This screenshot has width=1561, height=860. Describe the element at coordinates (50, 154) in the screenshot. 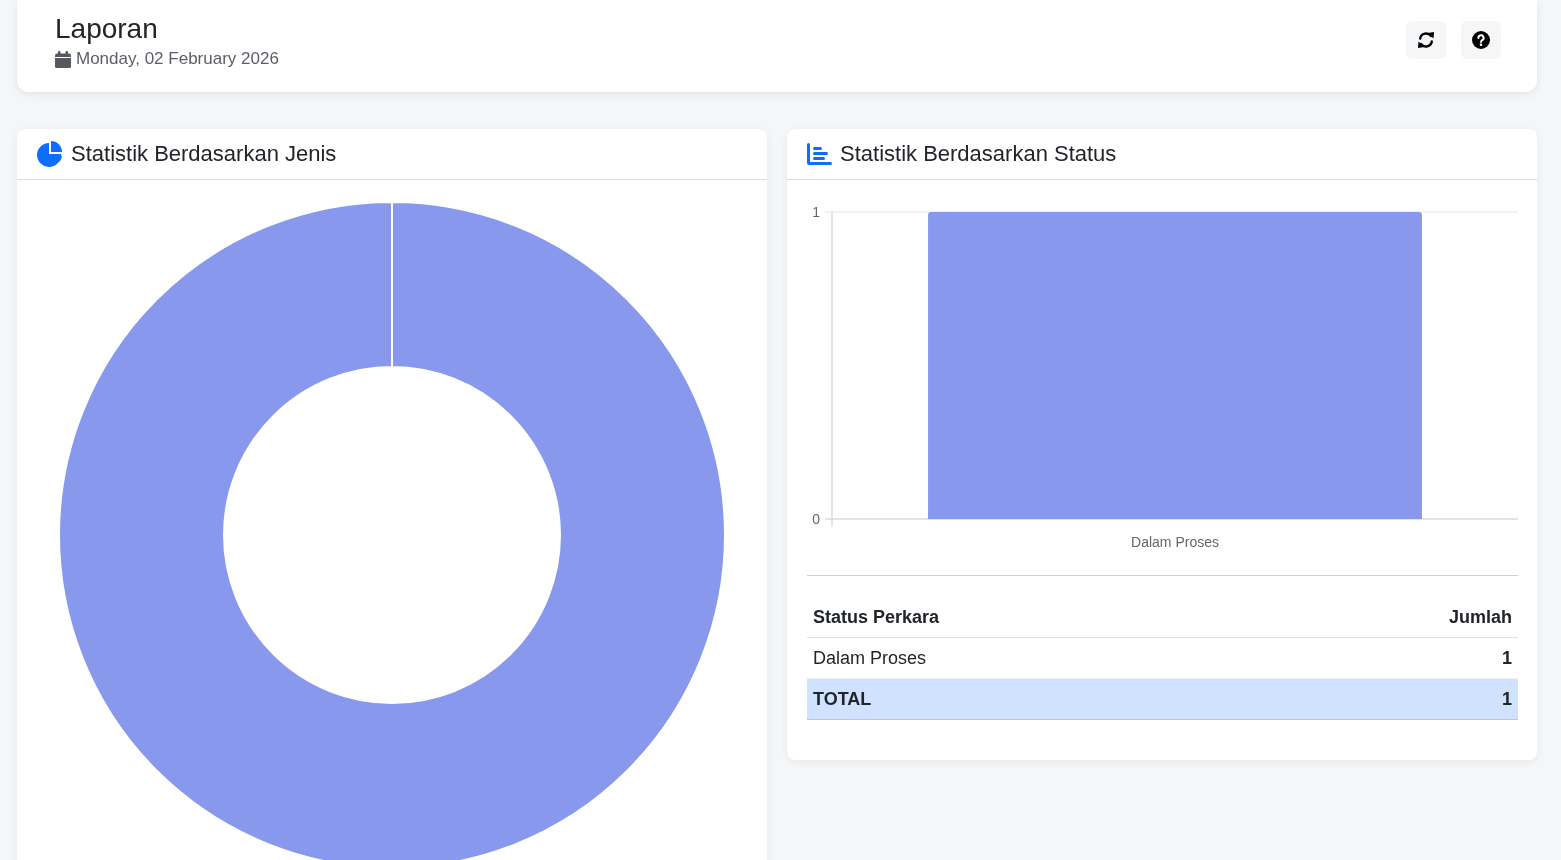

I see `pie-chart-icon` at that location.